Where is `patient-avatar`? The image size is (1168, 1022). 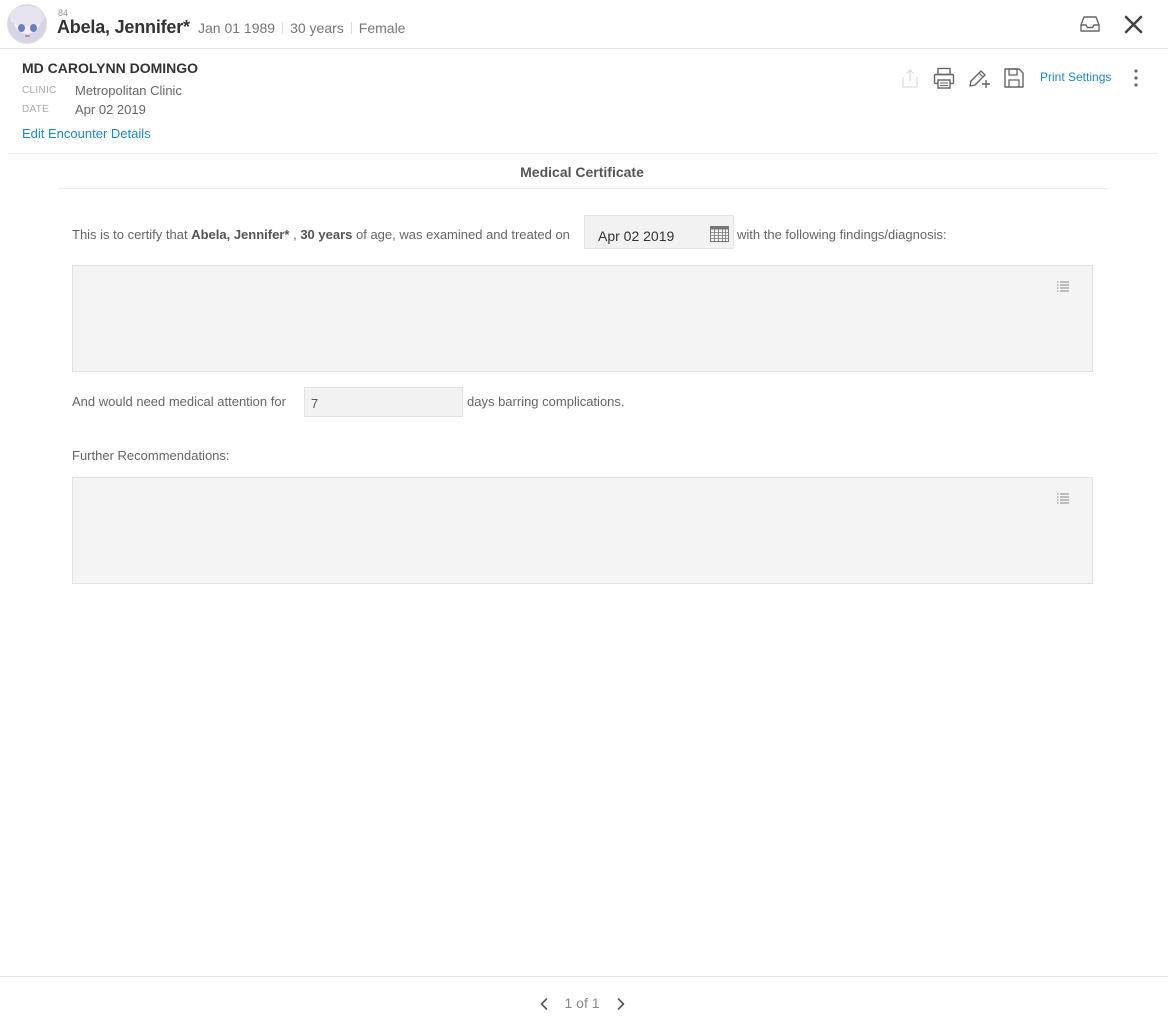 patient-avatar is located at coordinates (27, 24).